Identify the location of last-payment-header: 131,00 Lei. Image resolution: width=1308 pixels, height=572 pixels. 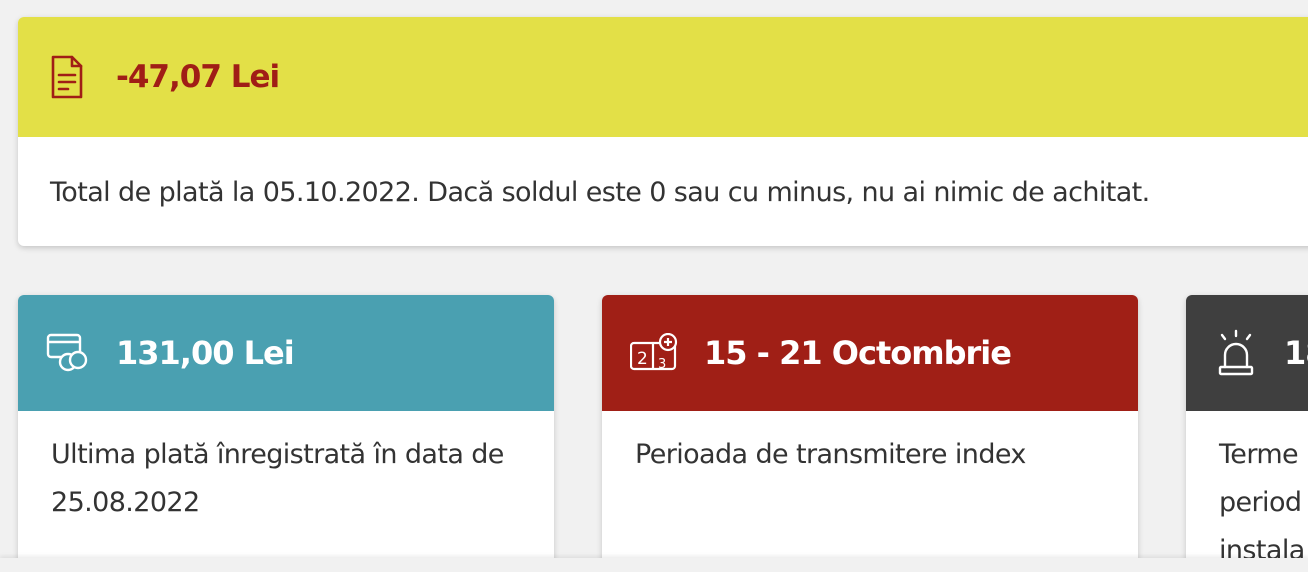
(286, 353).